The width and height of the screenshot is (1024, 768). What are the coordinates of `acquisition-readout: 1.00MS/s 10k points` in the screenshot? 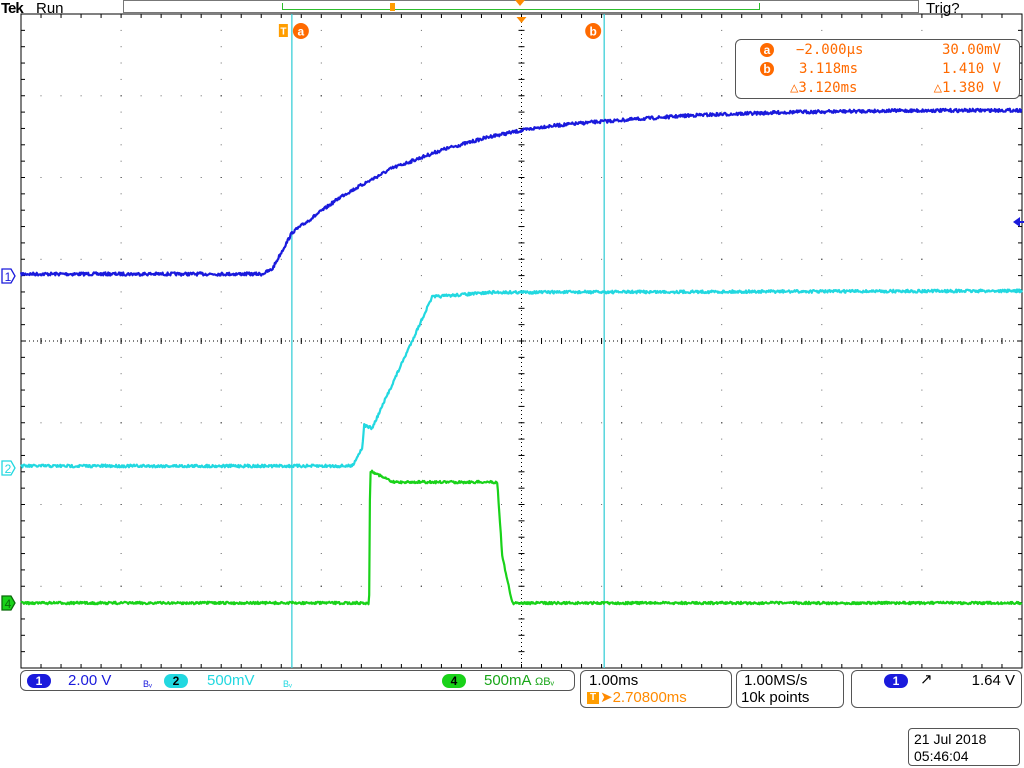 It's located at (790, 689).